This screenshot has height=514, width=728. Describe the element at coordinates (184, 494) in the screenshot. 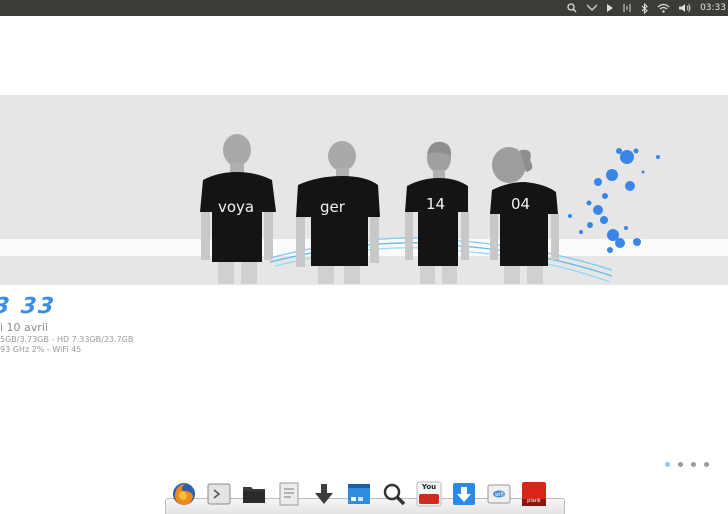

I see `firefox-icon` at that location.